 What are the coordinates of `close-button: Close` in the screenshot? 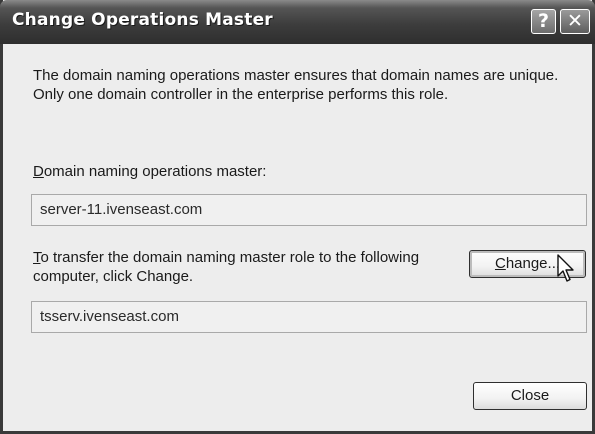 It's located at (530, 396).